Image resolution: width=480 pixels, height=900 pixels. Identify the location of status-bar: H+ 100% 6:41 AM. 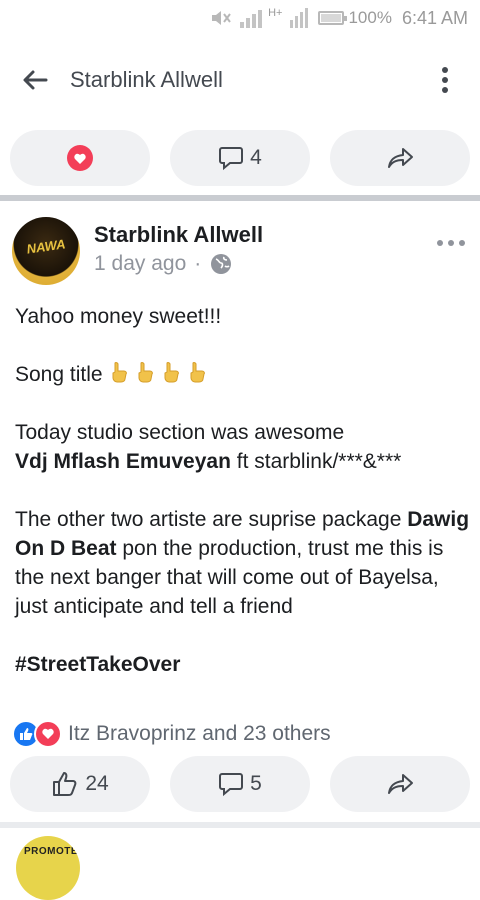
(240, 18).